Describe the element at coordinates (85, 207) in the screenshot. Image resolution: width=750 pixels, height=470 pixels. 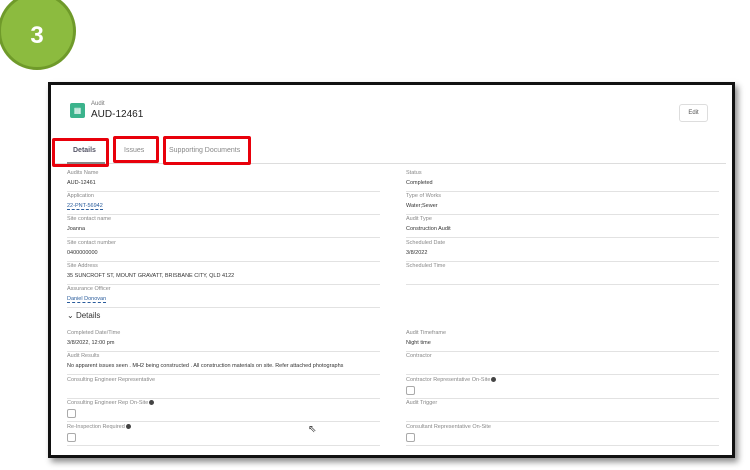
I see `field-value: 22-PNT-56942` at that location.